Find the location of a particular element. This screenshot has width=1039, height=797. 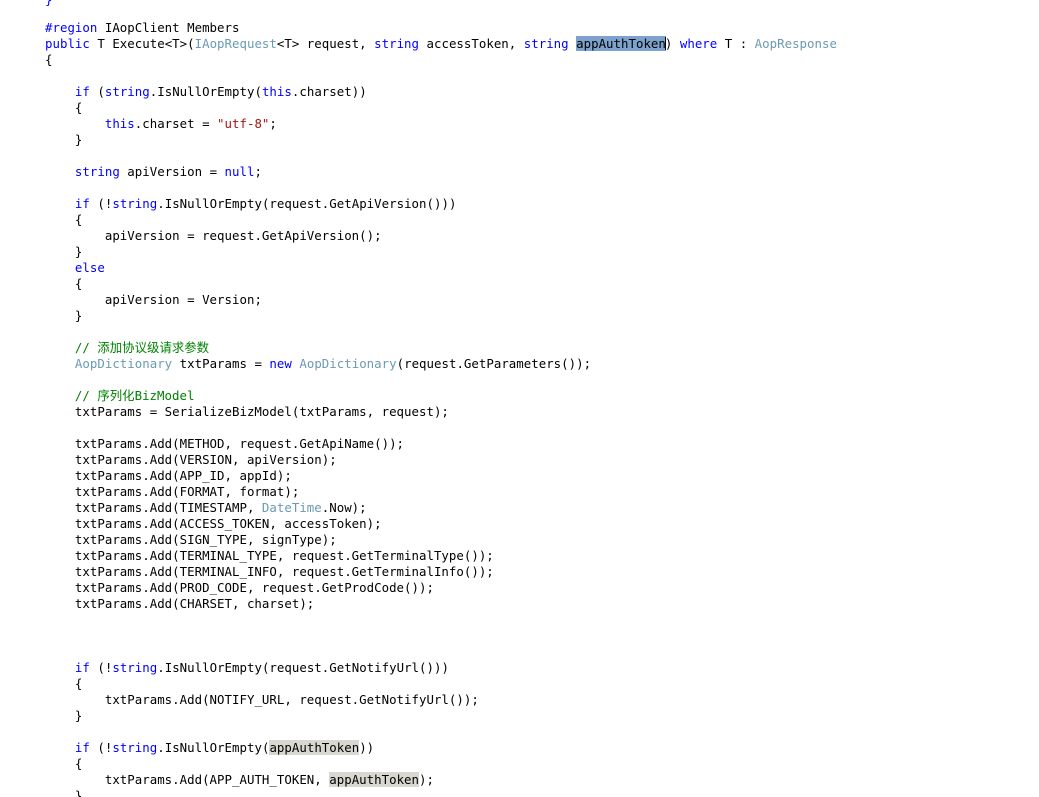

code-token: accessToken, is located at coordinates (471, 43).